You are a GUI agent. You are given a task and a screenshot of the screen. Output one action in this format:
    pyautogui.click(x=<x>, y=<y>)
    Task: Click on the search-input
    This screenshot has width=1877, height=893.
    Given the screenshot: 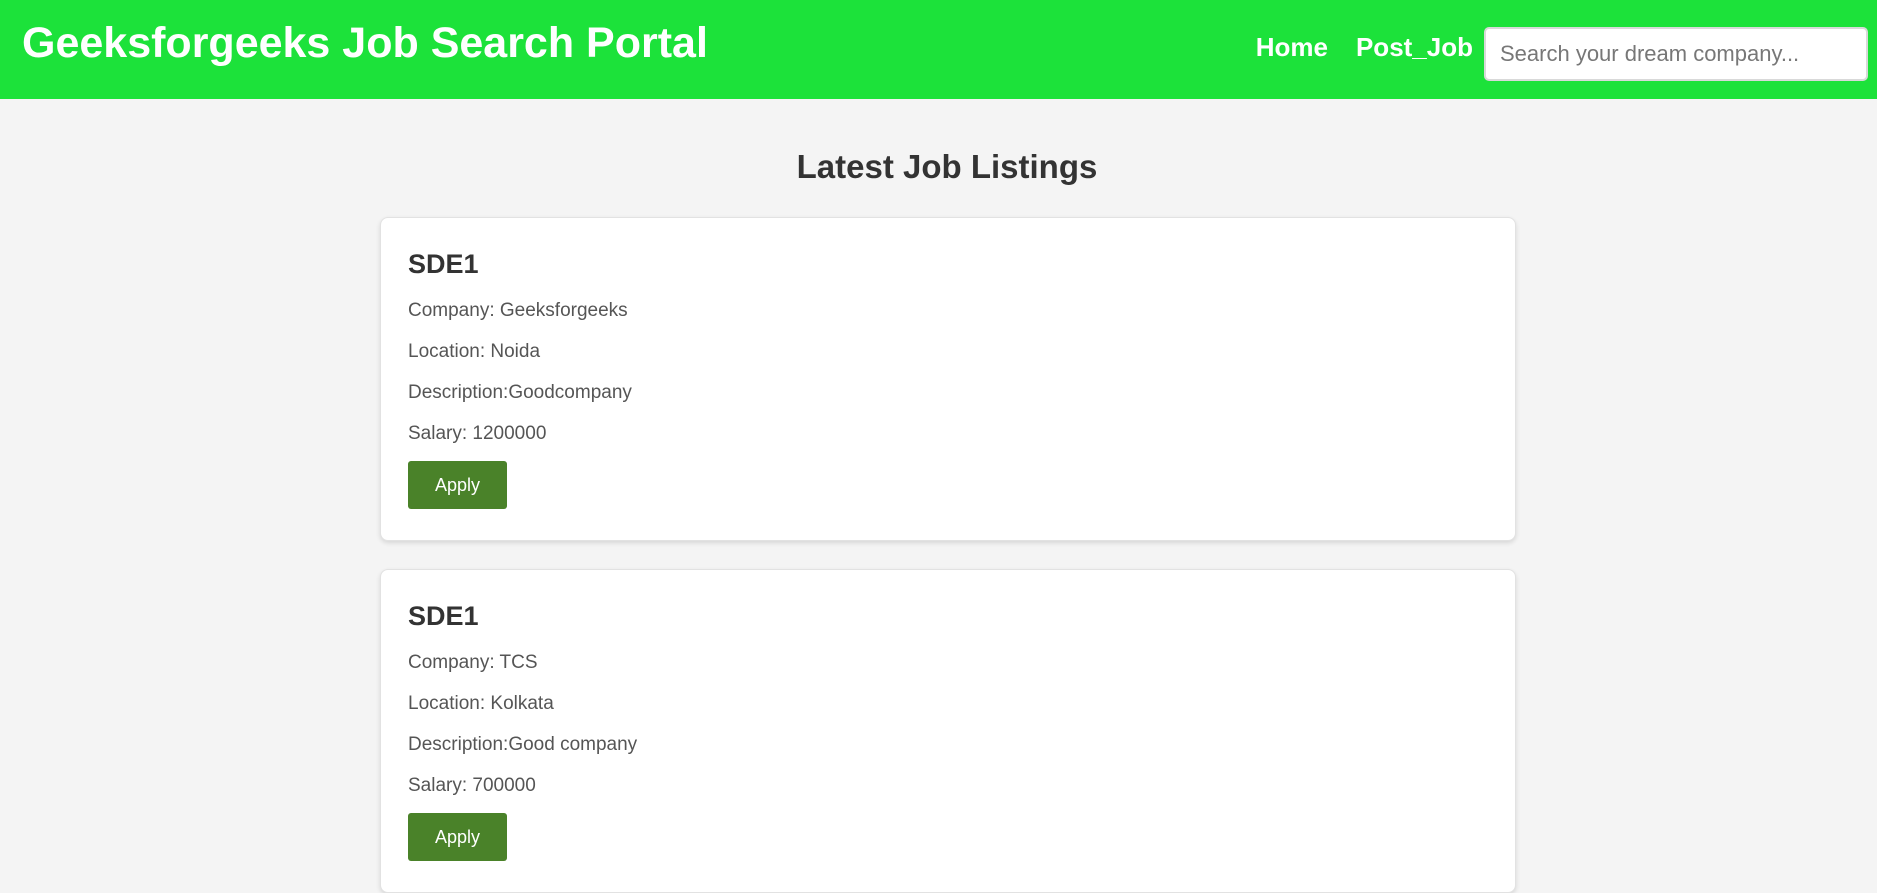 What is the action you would take?
    pyautogui.click(x=1676, y=54)
    